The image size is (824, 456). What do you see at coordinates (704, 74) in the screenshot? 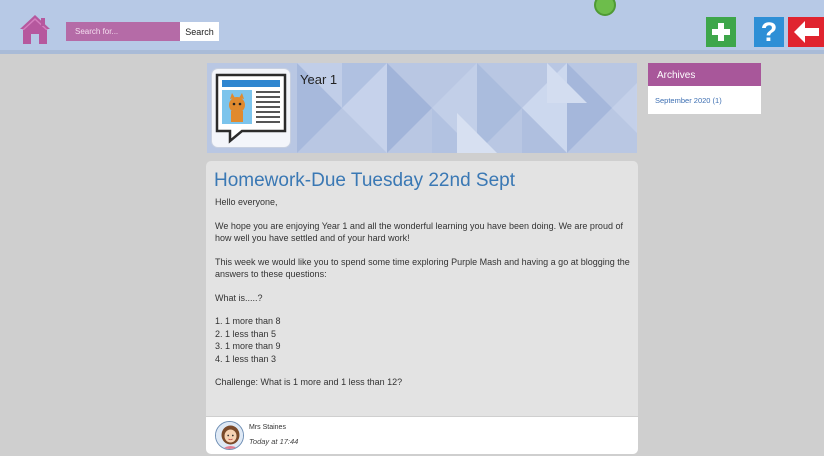
I see `archives-header: Archives` at bounding box center [704, 74].